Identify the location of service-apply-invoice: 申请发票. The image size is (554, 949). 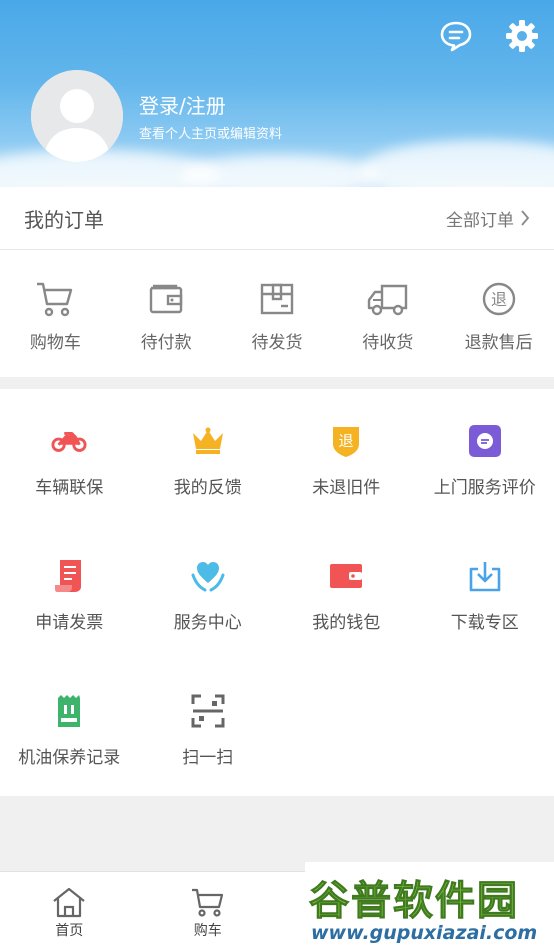
(69, 591).